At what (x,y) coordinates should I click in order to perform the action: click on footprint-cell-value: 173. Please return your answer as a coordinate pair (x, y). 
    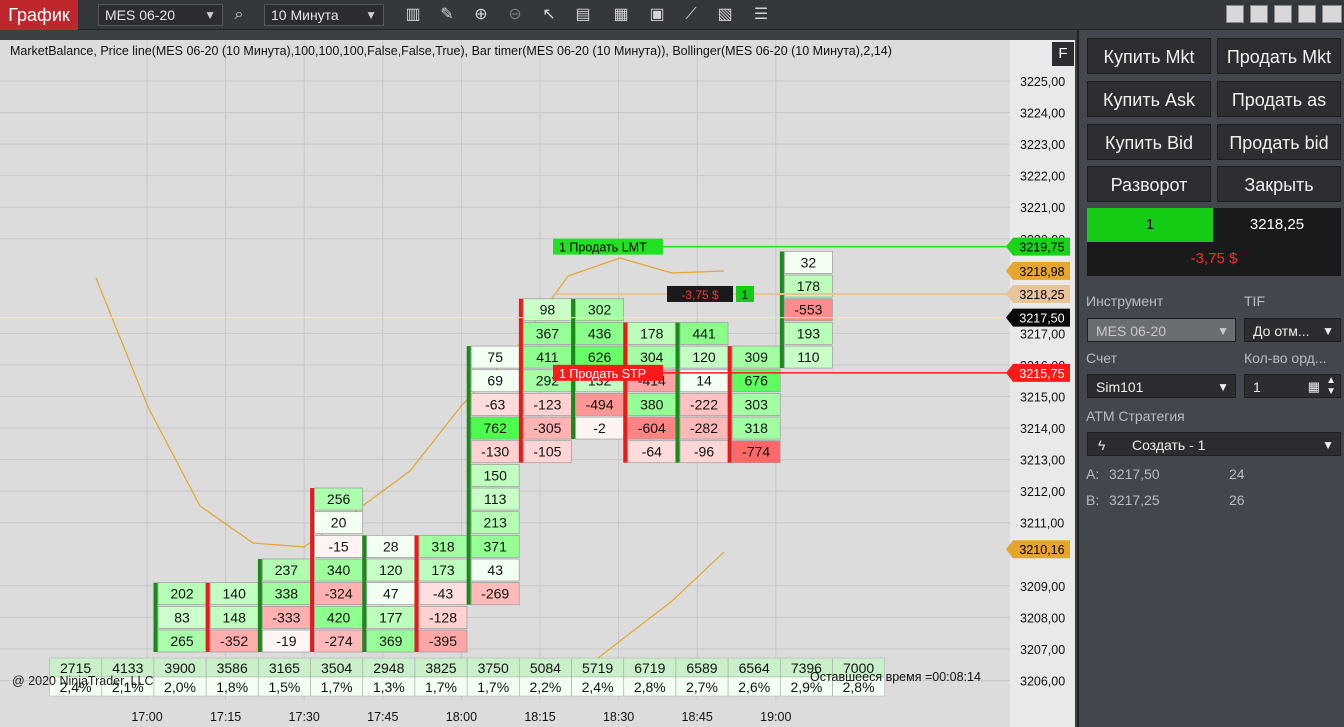
    Looking at the image, I should click on (443, 570).